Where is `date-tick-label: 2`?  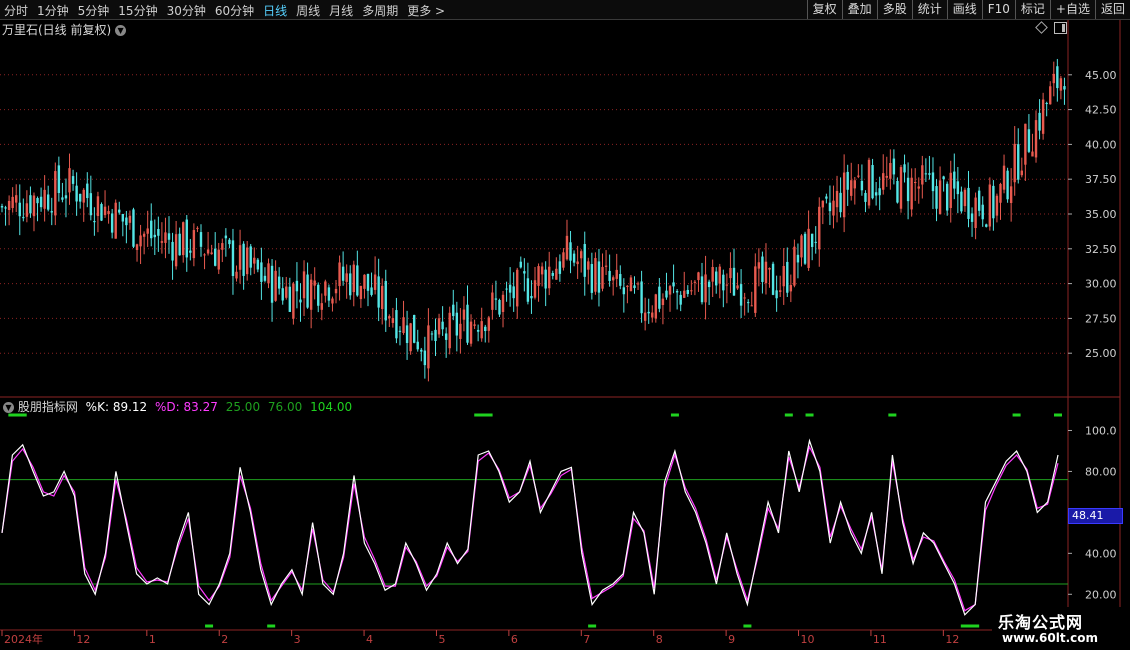 date-tick-label: 2 is located at coordinates (224, 639).